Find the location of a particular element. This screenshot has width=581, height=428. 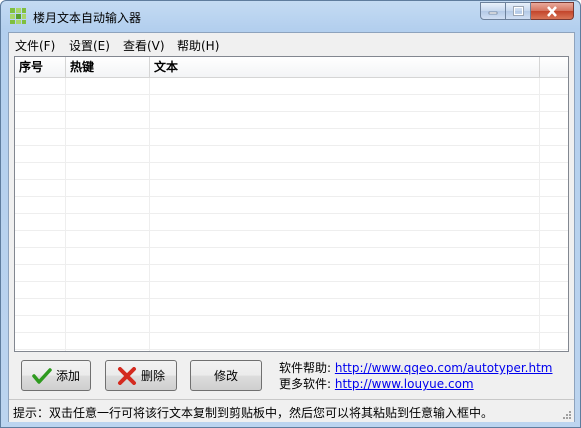

more-link-label: 更多软件: is located at coordinates (305, 384).